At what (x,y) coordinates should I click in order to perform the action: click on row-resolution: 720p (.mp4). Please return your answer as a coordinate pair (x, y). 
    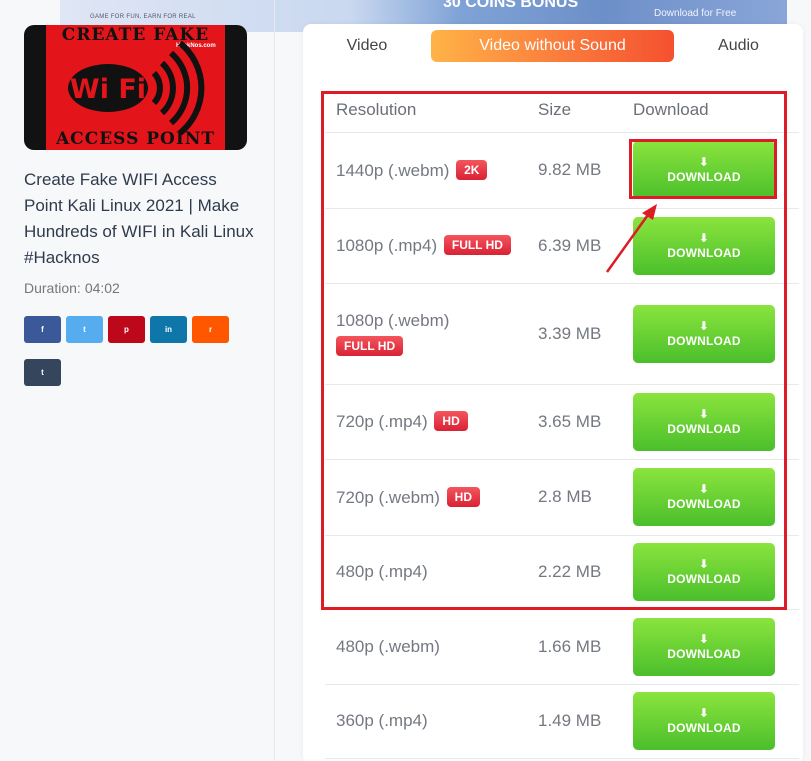
    Looking at the image, I should click on (382, 421).